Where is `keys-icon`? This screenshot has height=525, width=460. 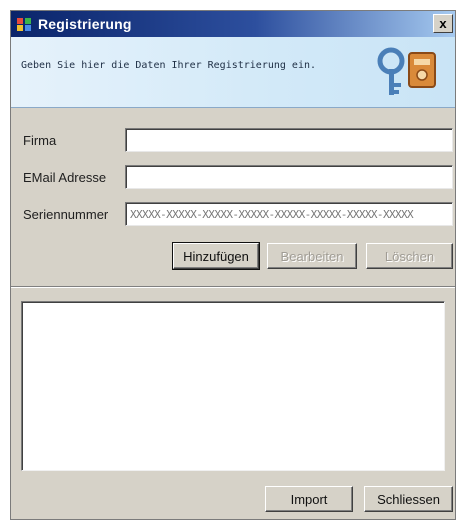
keys-icon is located at coordinates (407, 72).